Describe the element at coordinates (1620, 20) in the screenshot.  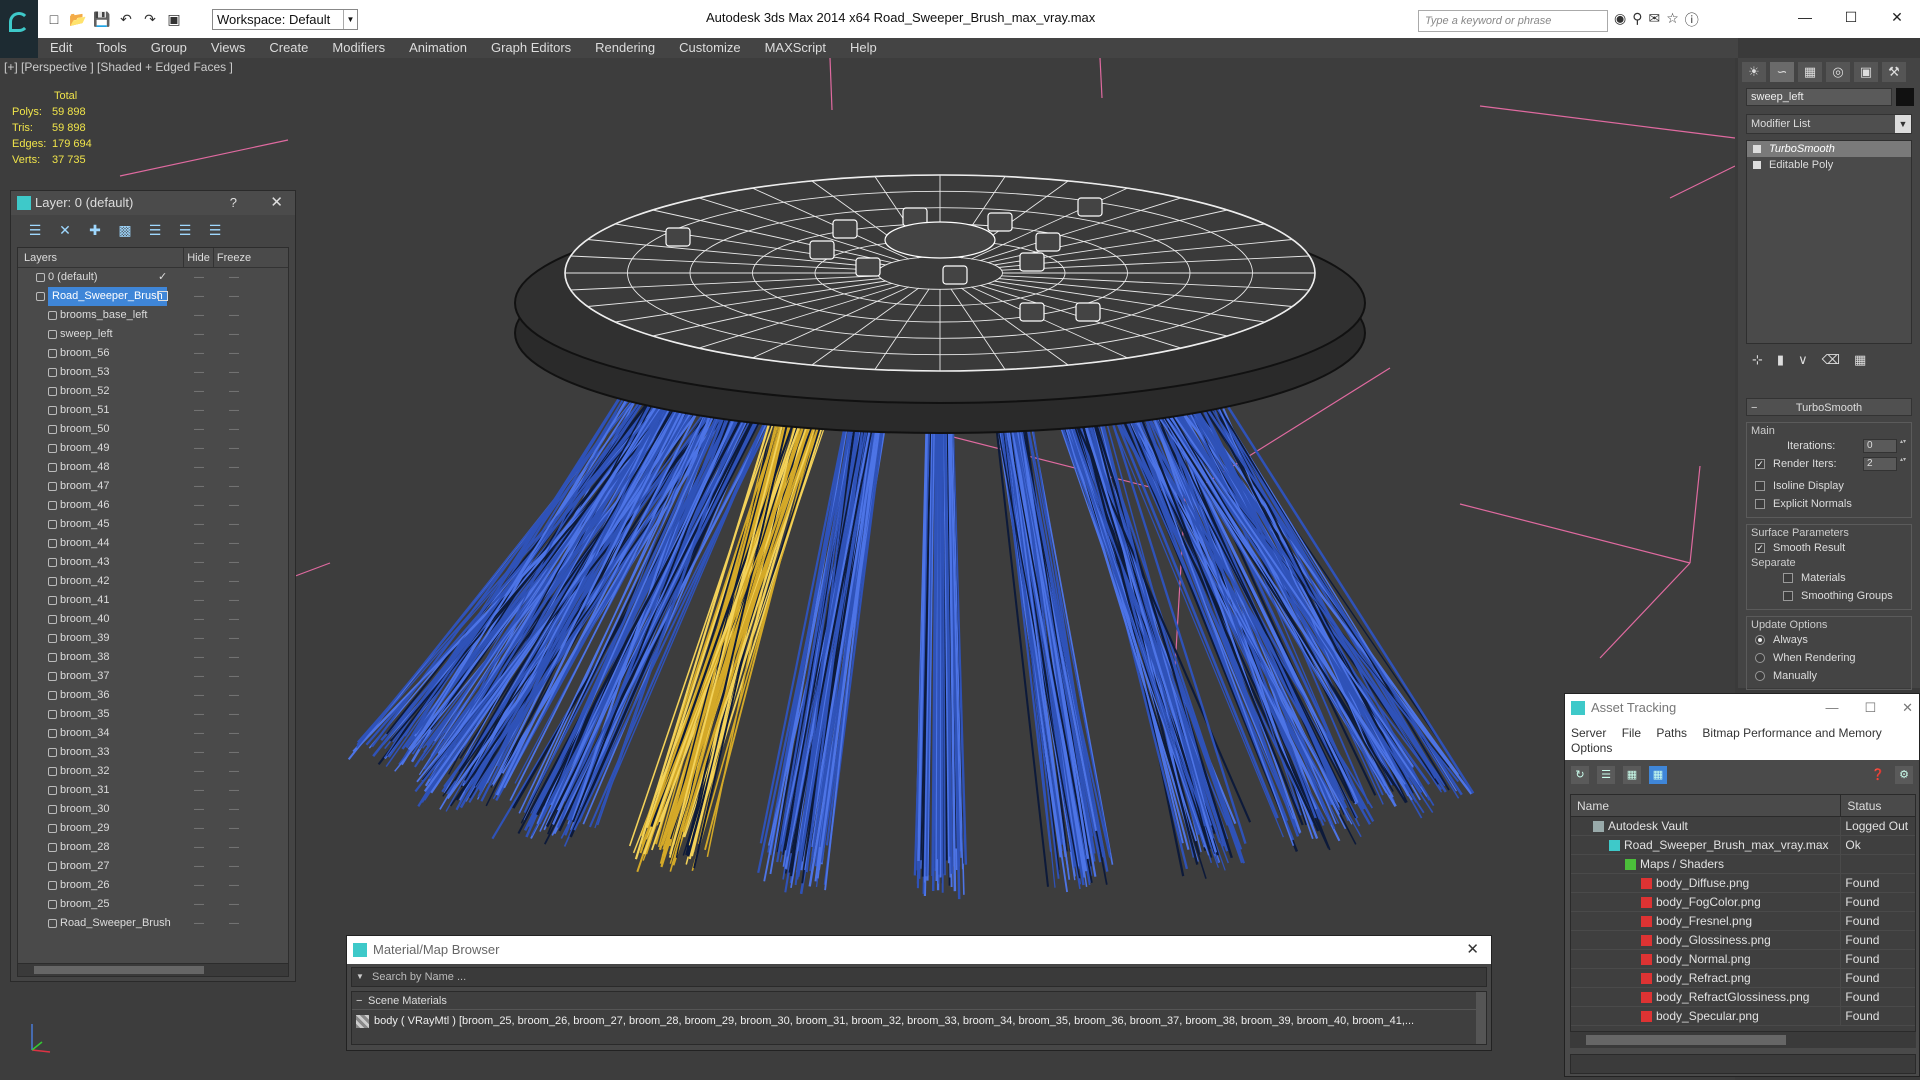
I see `binoculars-icon: ◉` at that location.